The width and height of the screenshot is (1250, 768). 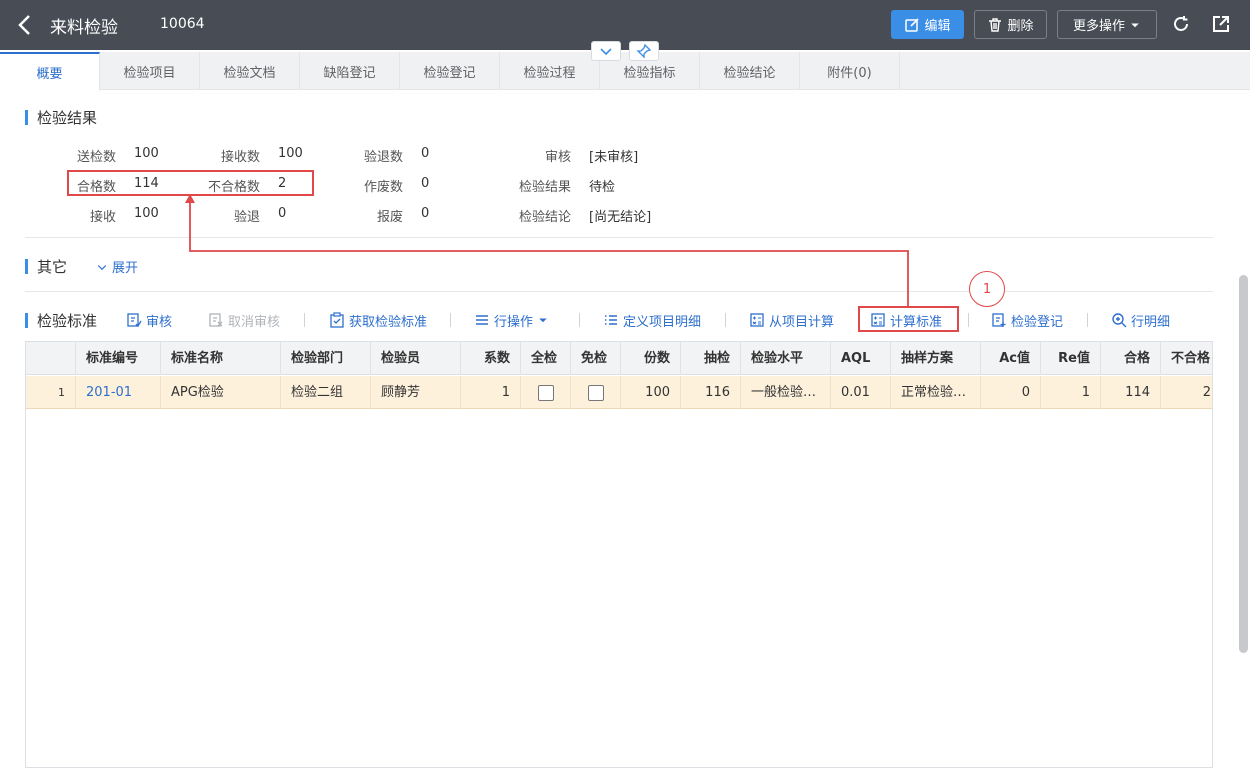 I want to click on tab-conclusion: 检验结论, so click(x=750, y=71).